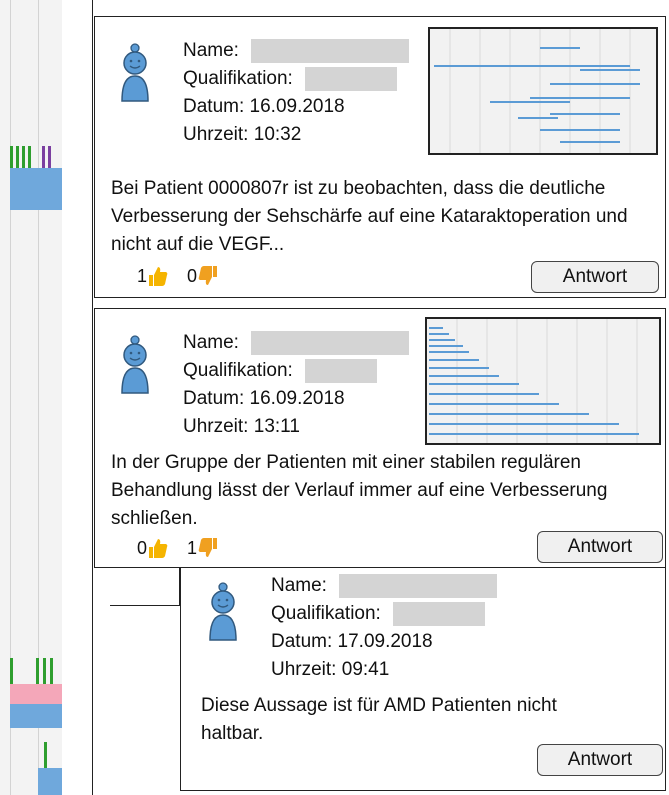 The image size is (669, 795). I want to click on comment-date: 17.09.2018, so click(385, 641).